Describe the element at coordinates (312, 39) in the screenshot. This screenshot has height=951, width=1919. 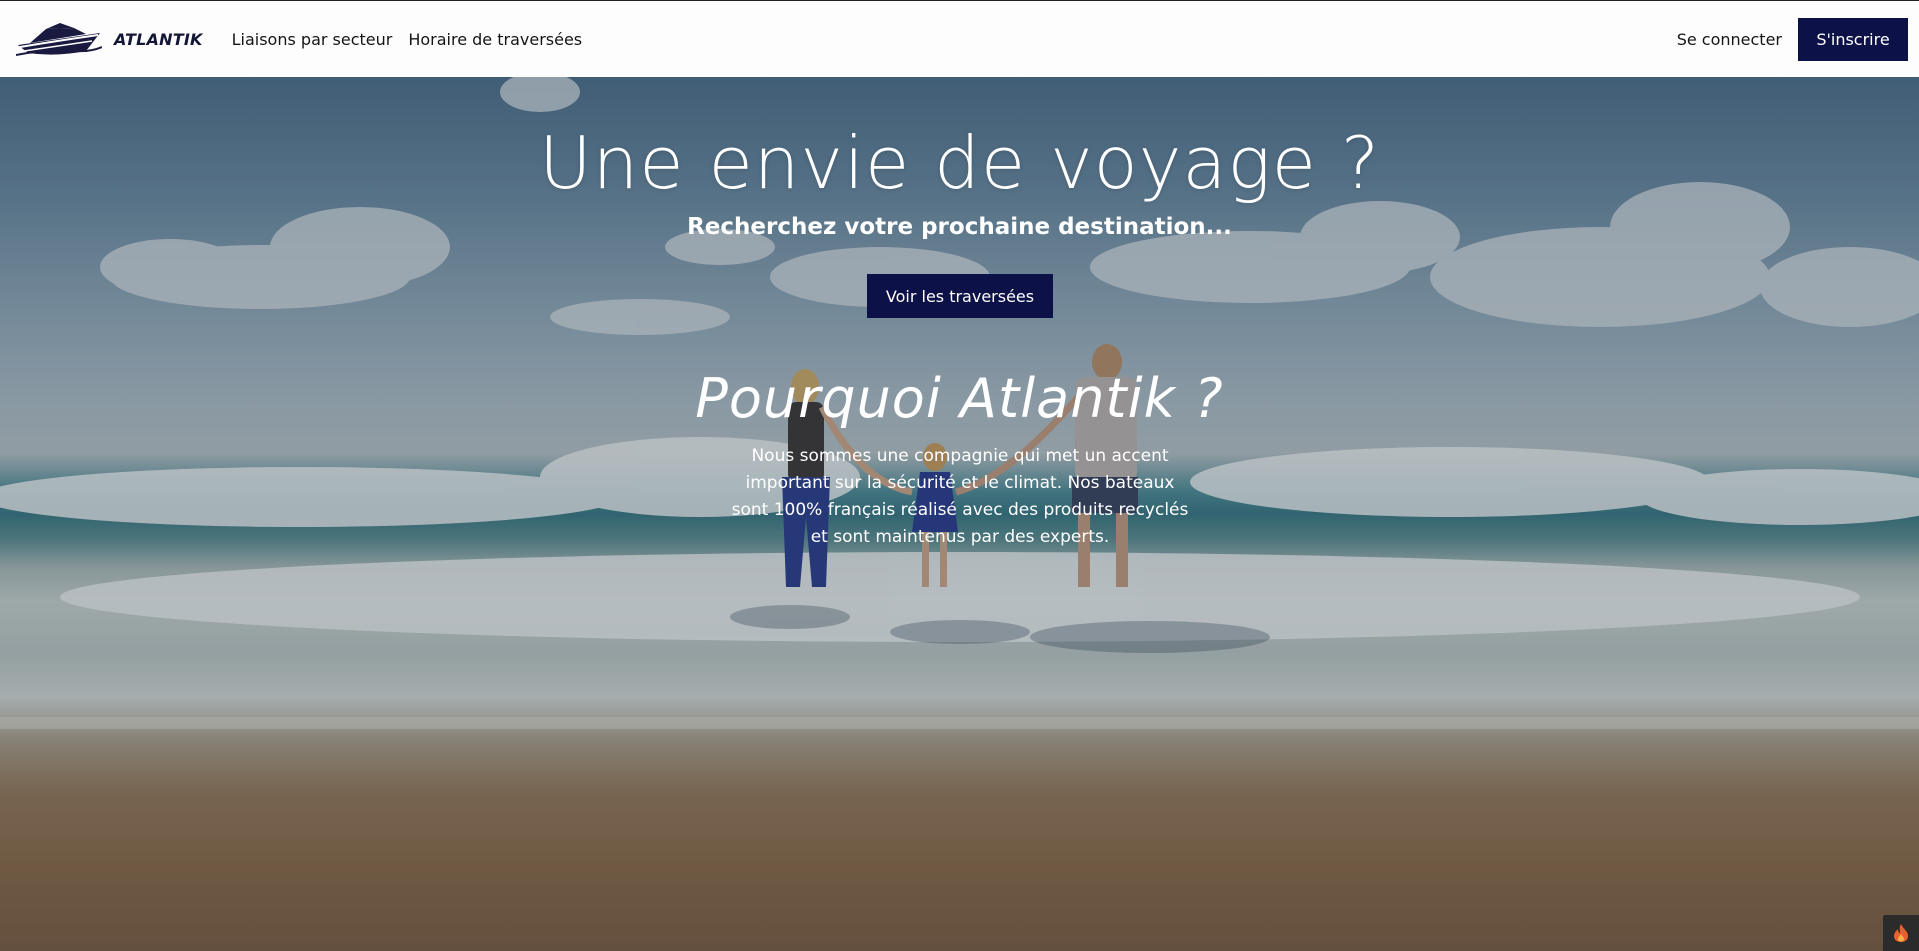
I see `nav-link-liaisons: Liaisons par secteur` at that location.